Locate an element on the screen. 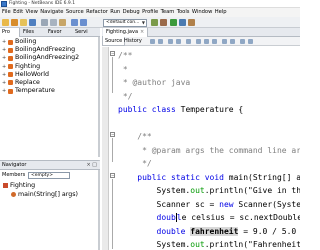  menu-view: View is located at coordinates (32, 12).